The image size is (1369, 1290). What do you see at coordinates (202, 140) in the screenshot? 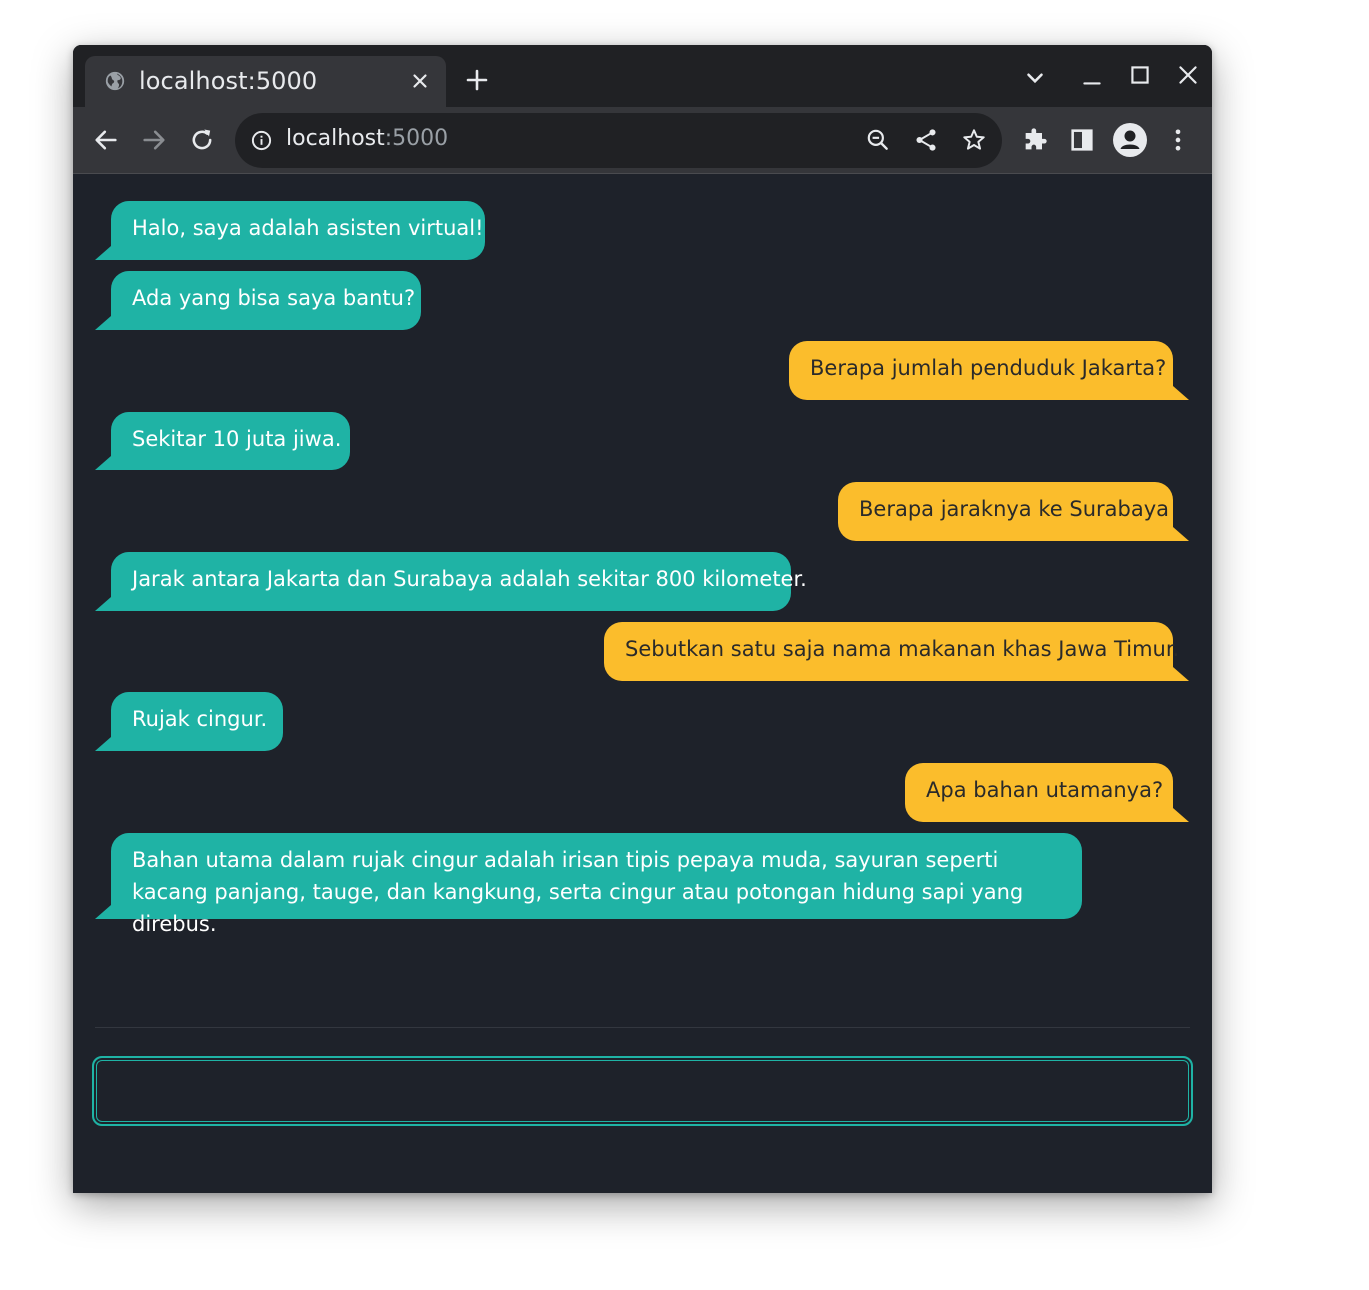
I see `reload-icon` at bounding box center [202, 140].